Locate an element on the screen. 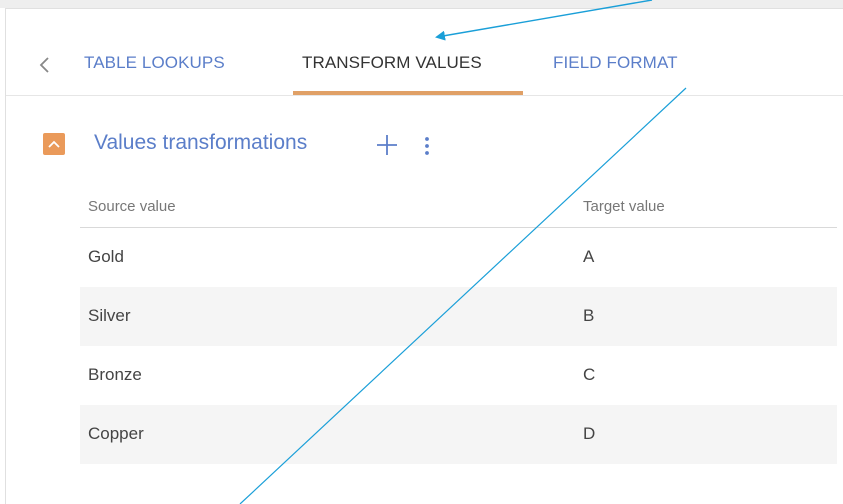 This screenshot has height=504, width=843. tab-field-format: FIELD FORMAT is located at coordinates (615, 73).